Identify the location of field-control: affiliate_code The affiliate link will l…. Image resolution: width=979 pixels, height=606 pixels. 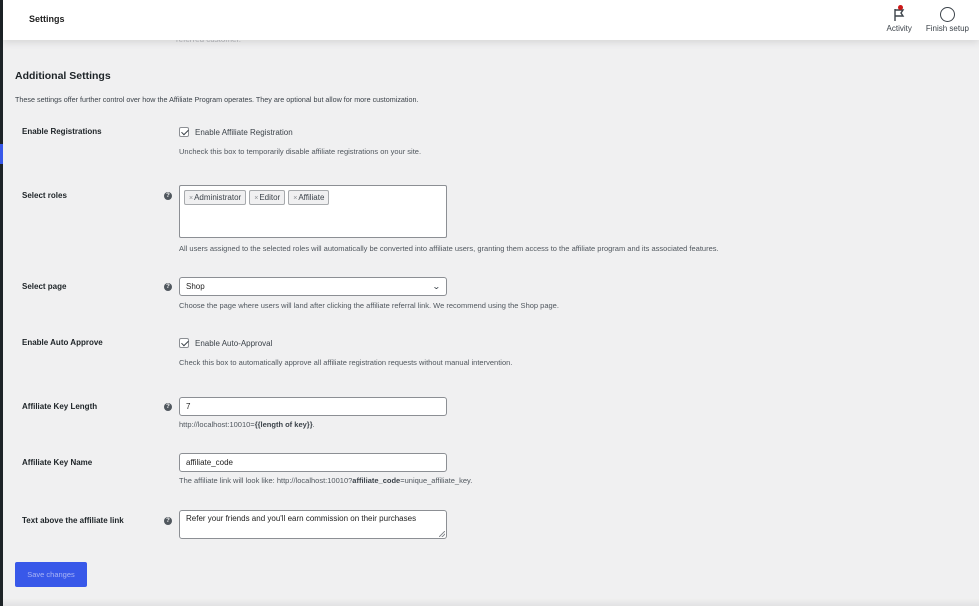
(325, 469).